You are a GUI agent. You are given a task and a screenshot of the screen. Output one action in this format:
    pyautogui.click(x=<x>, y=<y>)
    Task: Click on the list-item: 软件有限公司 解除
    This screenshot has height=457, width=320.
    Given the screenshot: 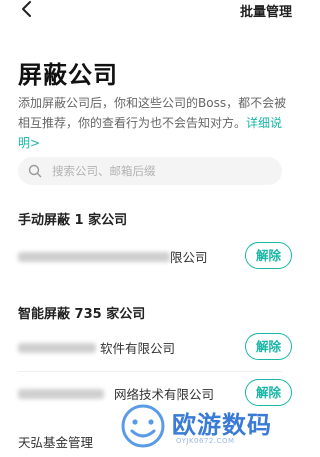 What is the action you would take?
    pyautogui.click(x=150, y=348)
    